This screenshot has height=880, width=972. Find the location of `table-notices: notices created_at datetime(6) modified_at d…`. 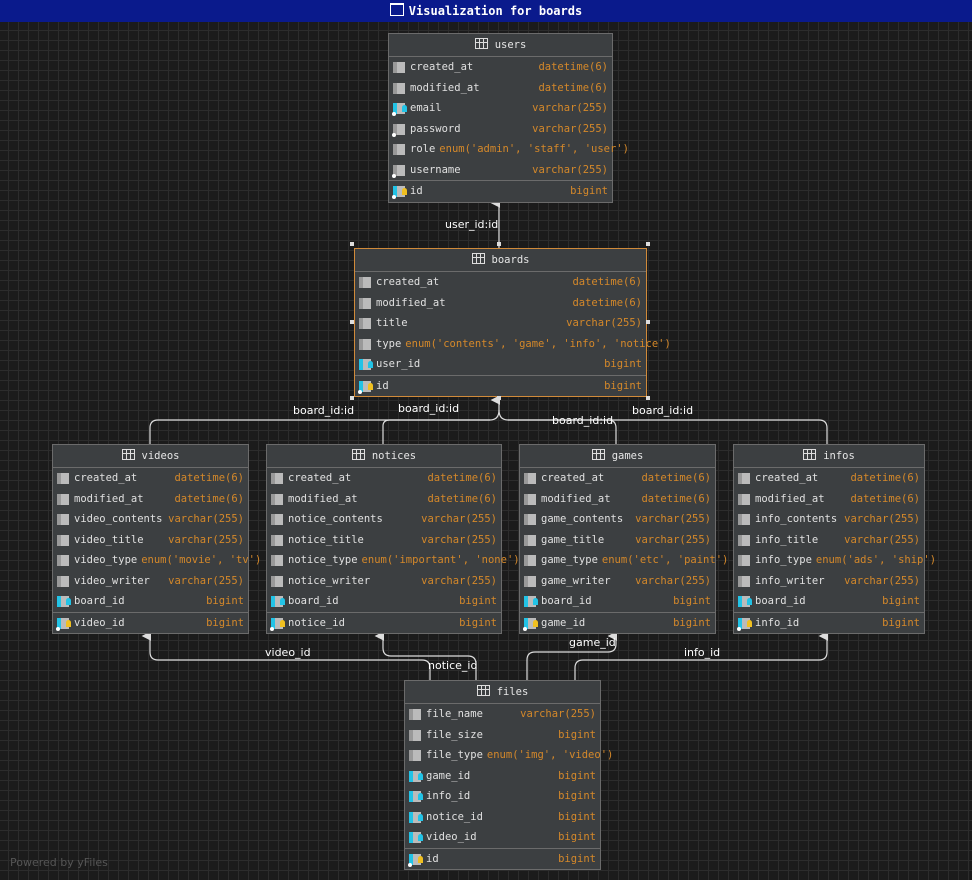

table-notices: notices created_at datetime(6) modified_at d… is located at coordinates (393, 539).